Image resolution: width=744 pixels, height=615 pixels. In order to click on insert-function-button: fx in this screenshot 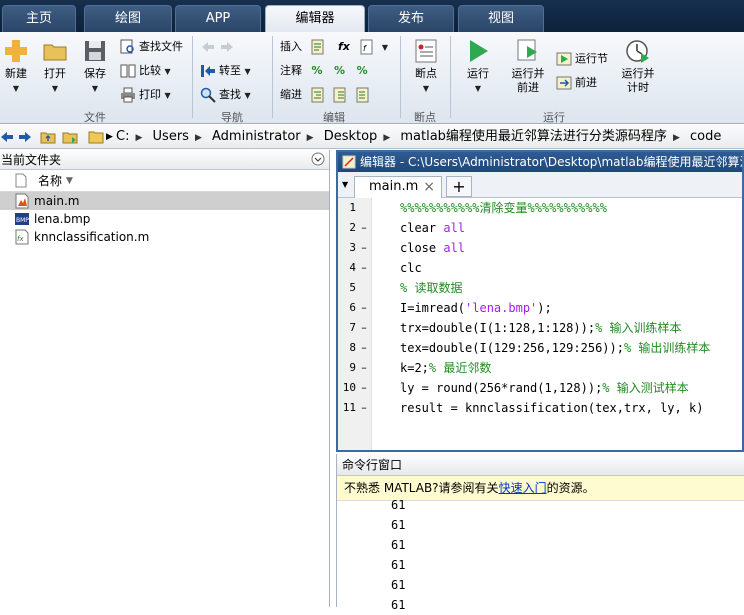, I will do `click(344, 46)`.